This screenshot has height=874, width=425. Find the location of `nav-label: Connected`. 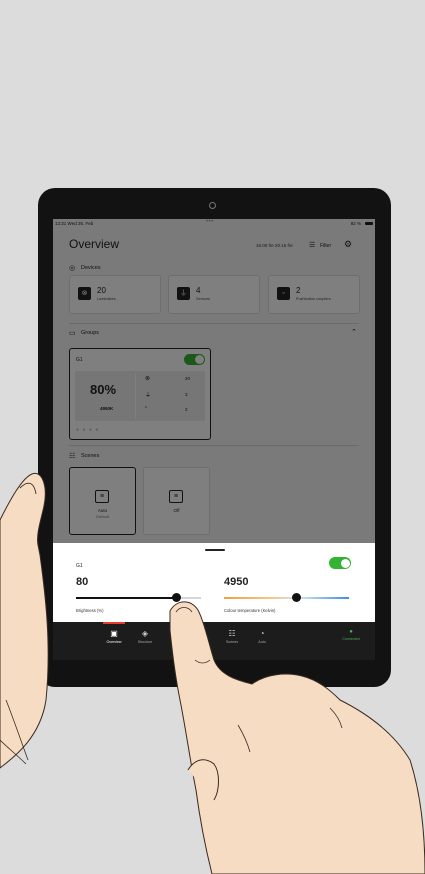

nav-label: Connected is located at coordinates (351, 639).